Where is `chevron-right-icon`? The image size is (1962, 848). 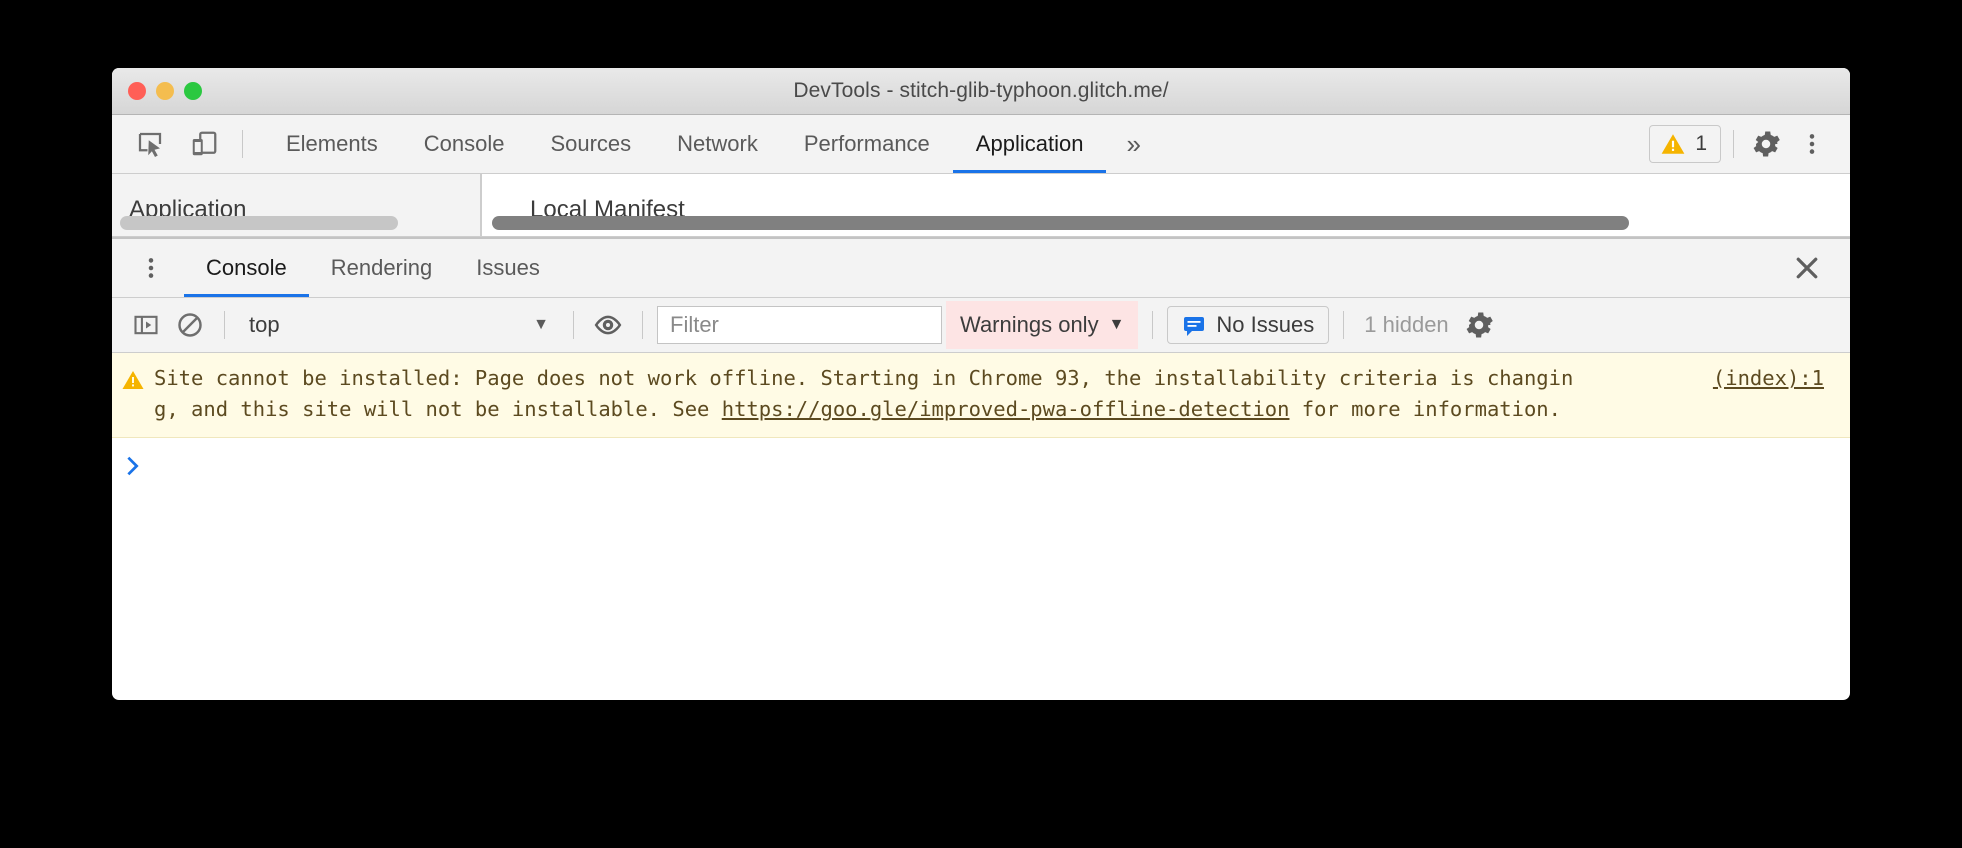 chevron-right-icon is located at coordinates (133, 466).